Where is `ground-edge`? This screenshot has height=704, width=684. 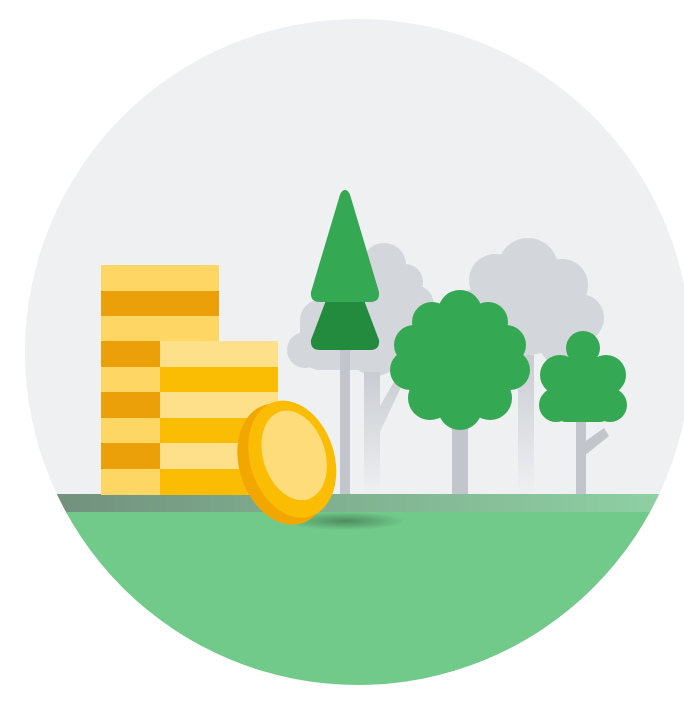
ground-edge is located at coordinates (354, 504).